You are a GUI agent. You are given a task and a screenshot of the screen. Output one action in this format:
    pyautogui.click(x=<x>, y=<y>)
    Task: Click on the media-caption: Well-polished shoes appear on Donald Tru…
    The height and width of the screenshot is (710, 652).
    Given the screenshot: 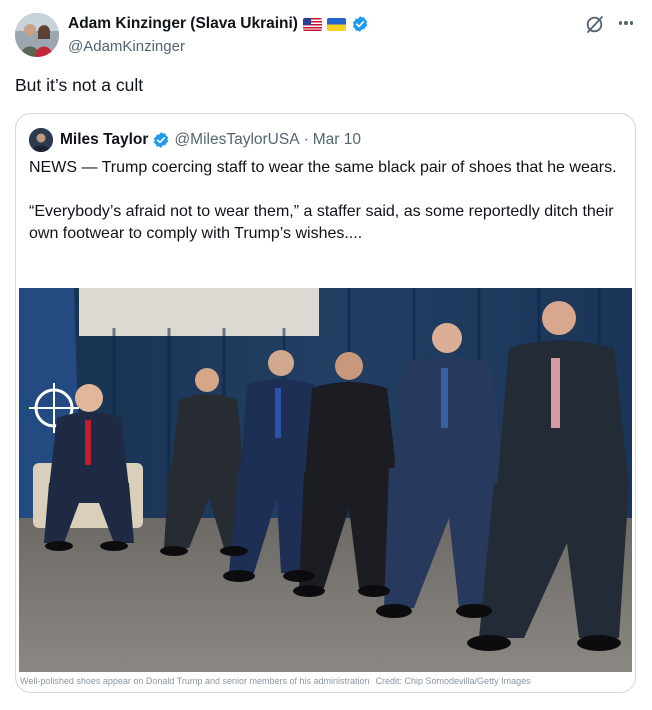 What is the action you would take?
    pyautogui.click(x=275, y=681)
    